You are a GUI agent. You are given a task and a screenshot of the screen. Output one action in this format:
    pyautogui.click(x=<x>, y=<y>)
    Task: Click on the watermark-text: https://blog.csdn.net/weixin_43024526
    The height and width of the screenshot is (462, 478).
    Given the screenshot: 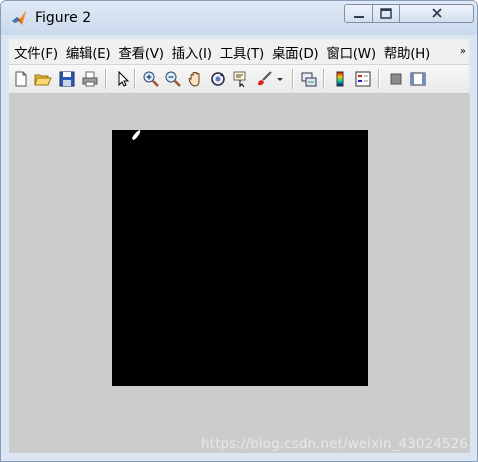 What is the action you would take?
    pyautogui.click(x=334, y=444)
    